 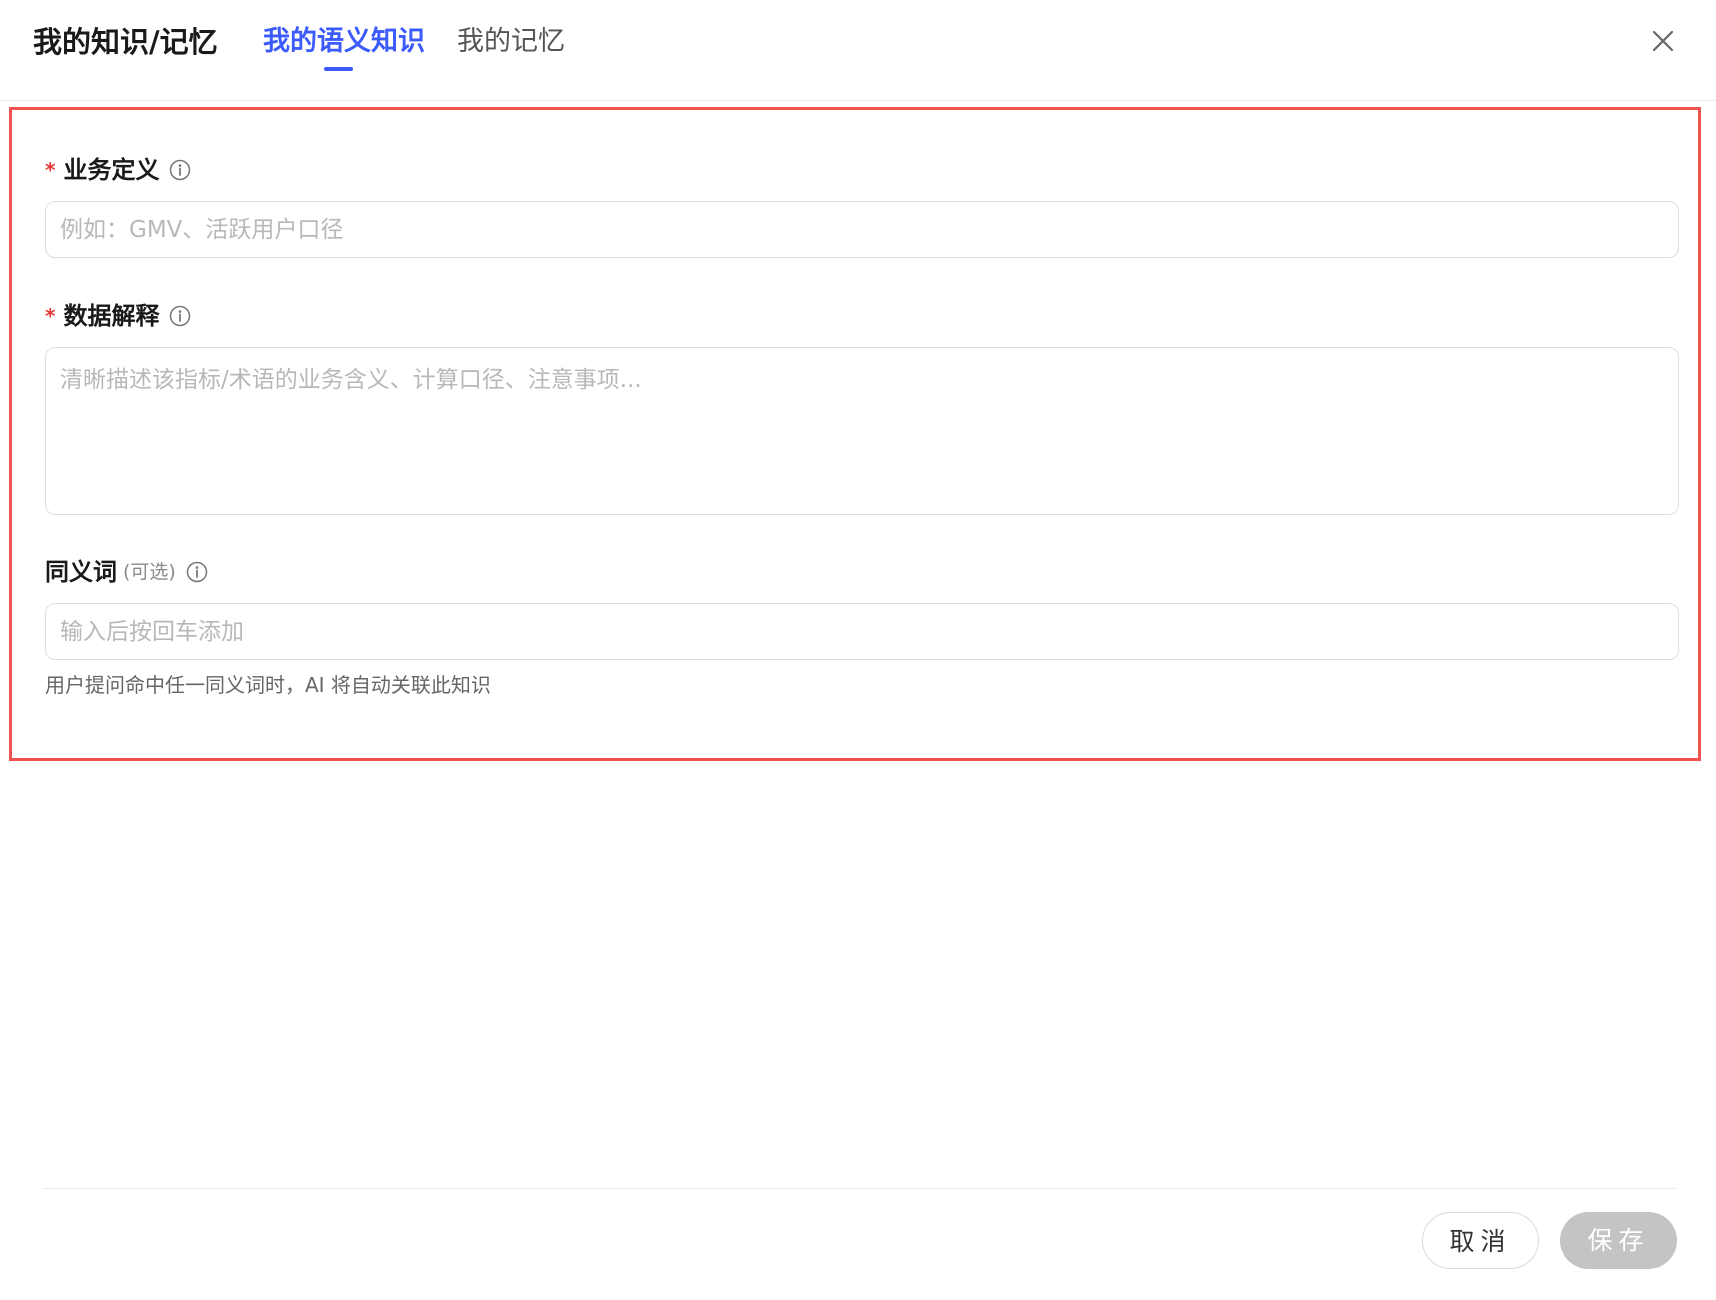 I want to click on cancel-button: 取消, so click(x=1480, y=1240).